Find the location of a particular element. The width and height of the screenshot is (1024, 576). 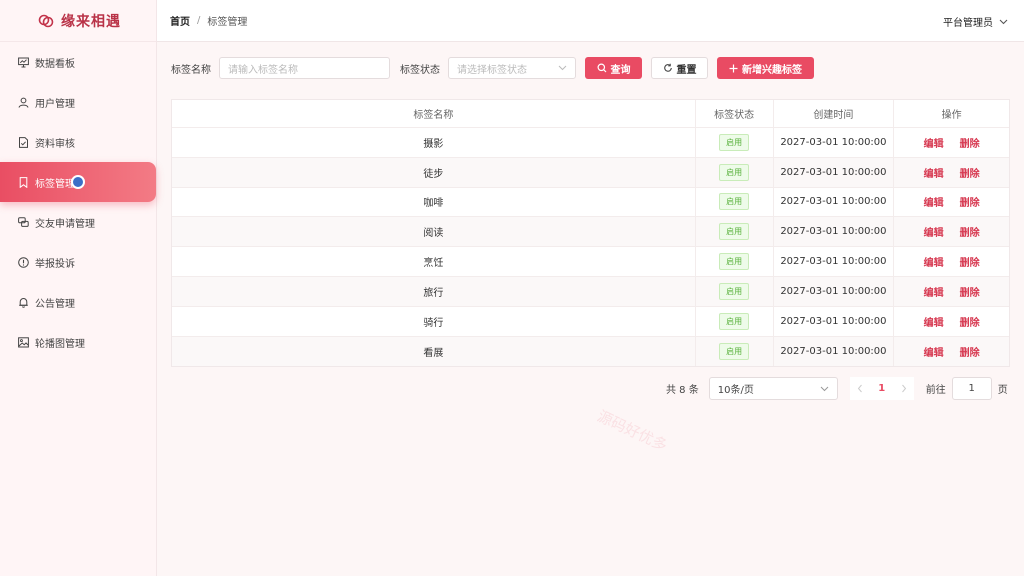

sidebar-item: 交友申请管理 is located at coordinates (78, 222).